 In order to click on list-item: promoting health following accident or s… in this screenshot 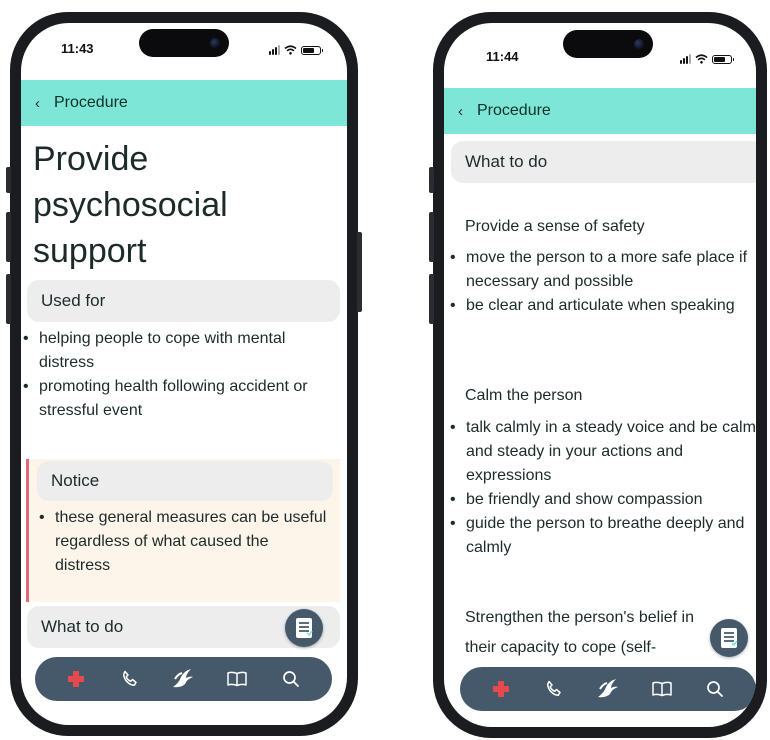, I will do `click(180, 399)`.